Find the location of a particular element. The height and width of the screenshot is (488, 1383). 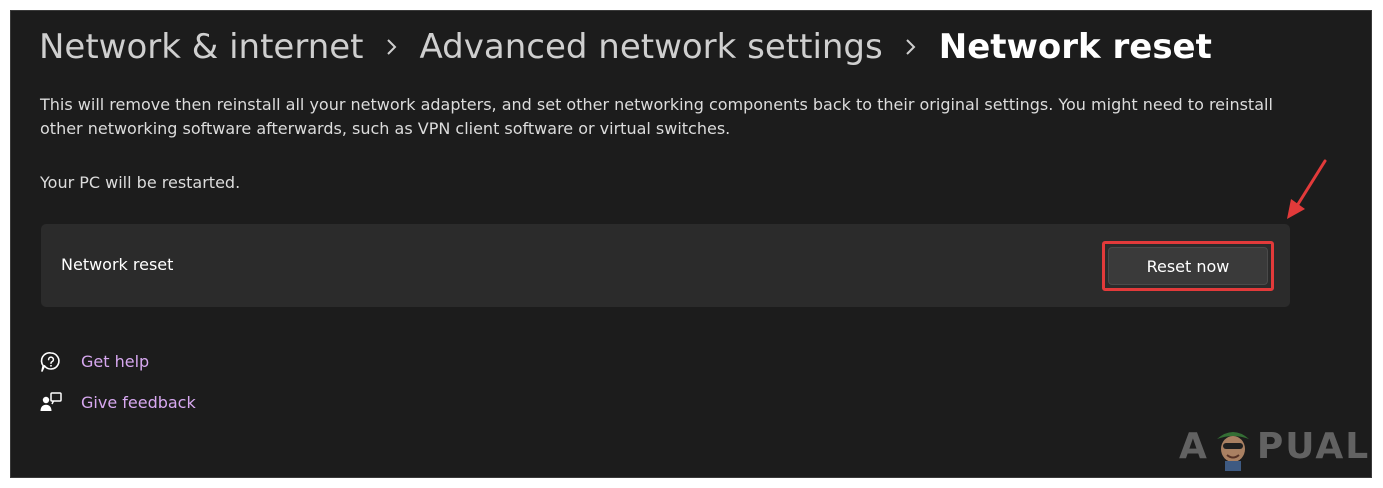

reset-now-button: Reset now is located at coordinates (1188, 266).